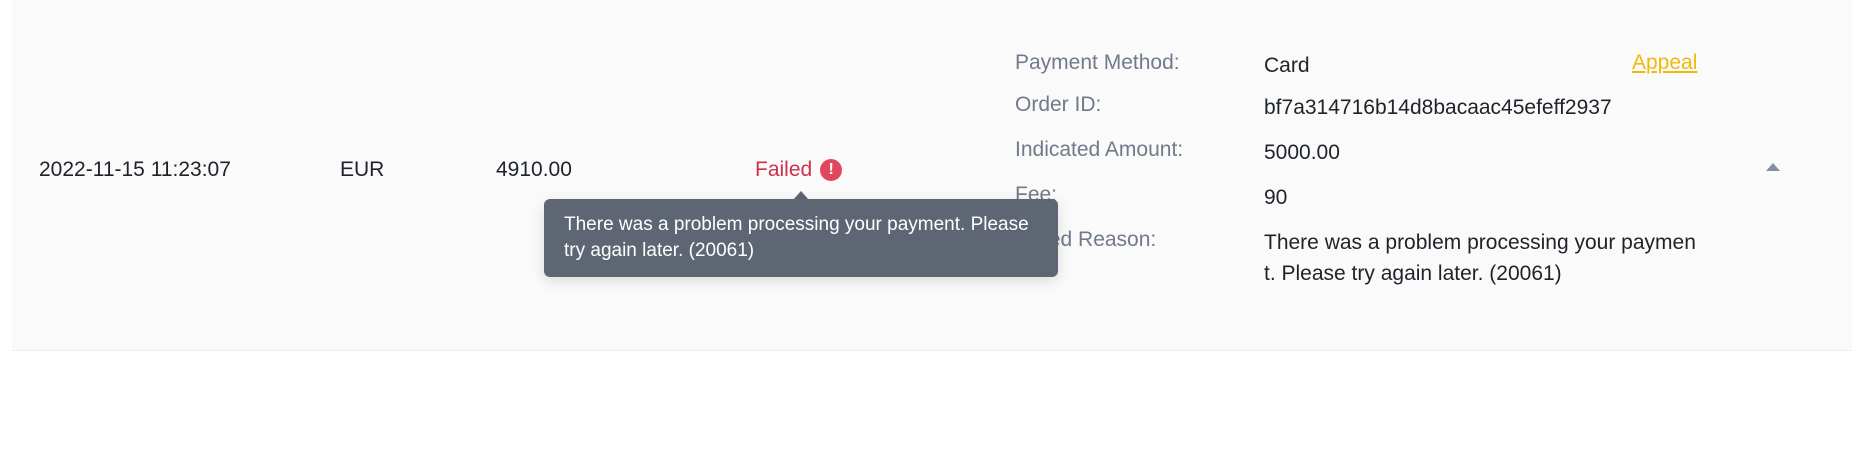  What do you see at coordinates (1097, 62) in the screenshot?
I see `payment-method-label: Payment Method:` at bounding box center [1097, 62].